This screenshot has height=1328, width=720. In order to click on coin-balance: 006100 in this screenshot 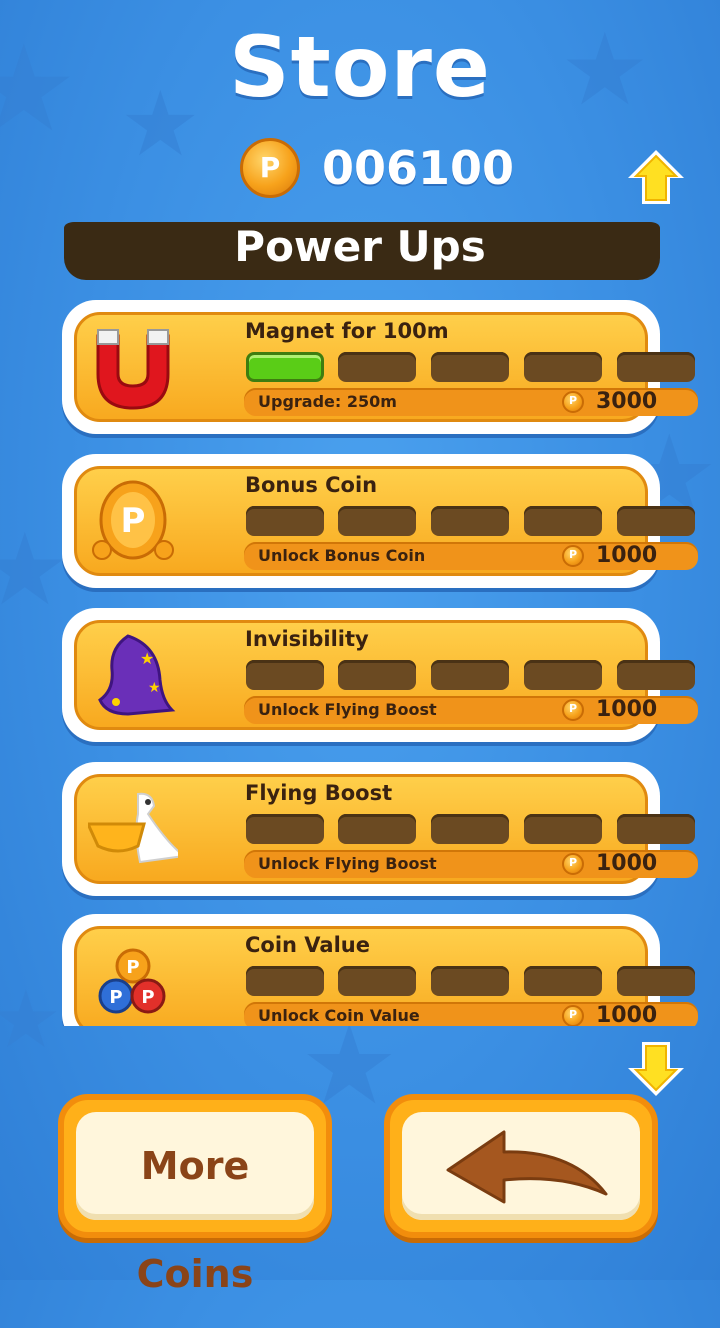, I will do `click(418, 168)`.